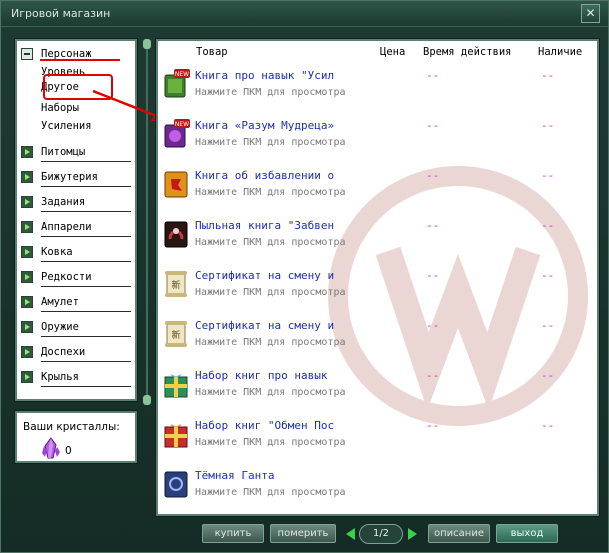 The image size is (609, 553). What do you see at coordinates (182, 74) in the screenshot?
I see `svg-text: NEW` at bounding box center [182, 74].